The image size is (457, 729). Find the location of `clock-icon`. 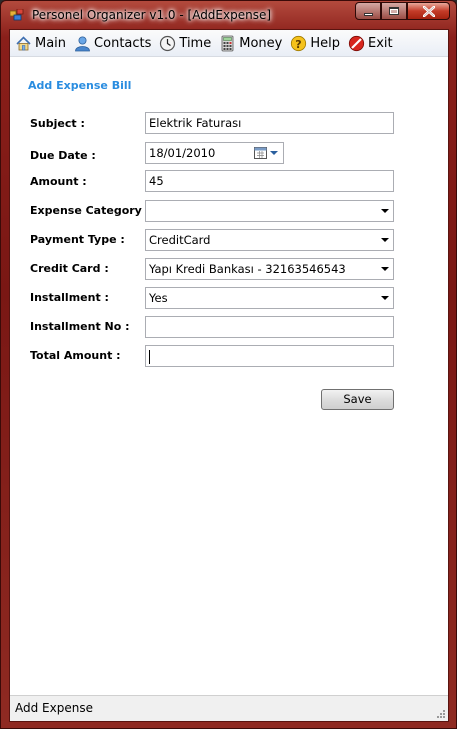

clock-icon is located at coordinates (168, 43).